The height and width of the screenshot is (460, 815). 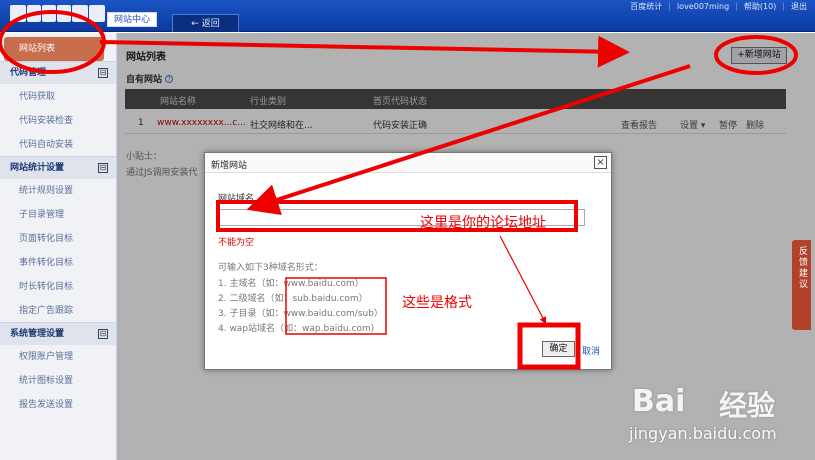 I want to click on watermark-brand2: 经验, so click(x=747, y=405).